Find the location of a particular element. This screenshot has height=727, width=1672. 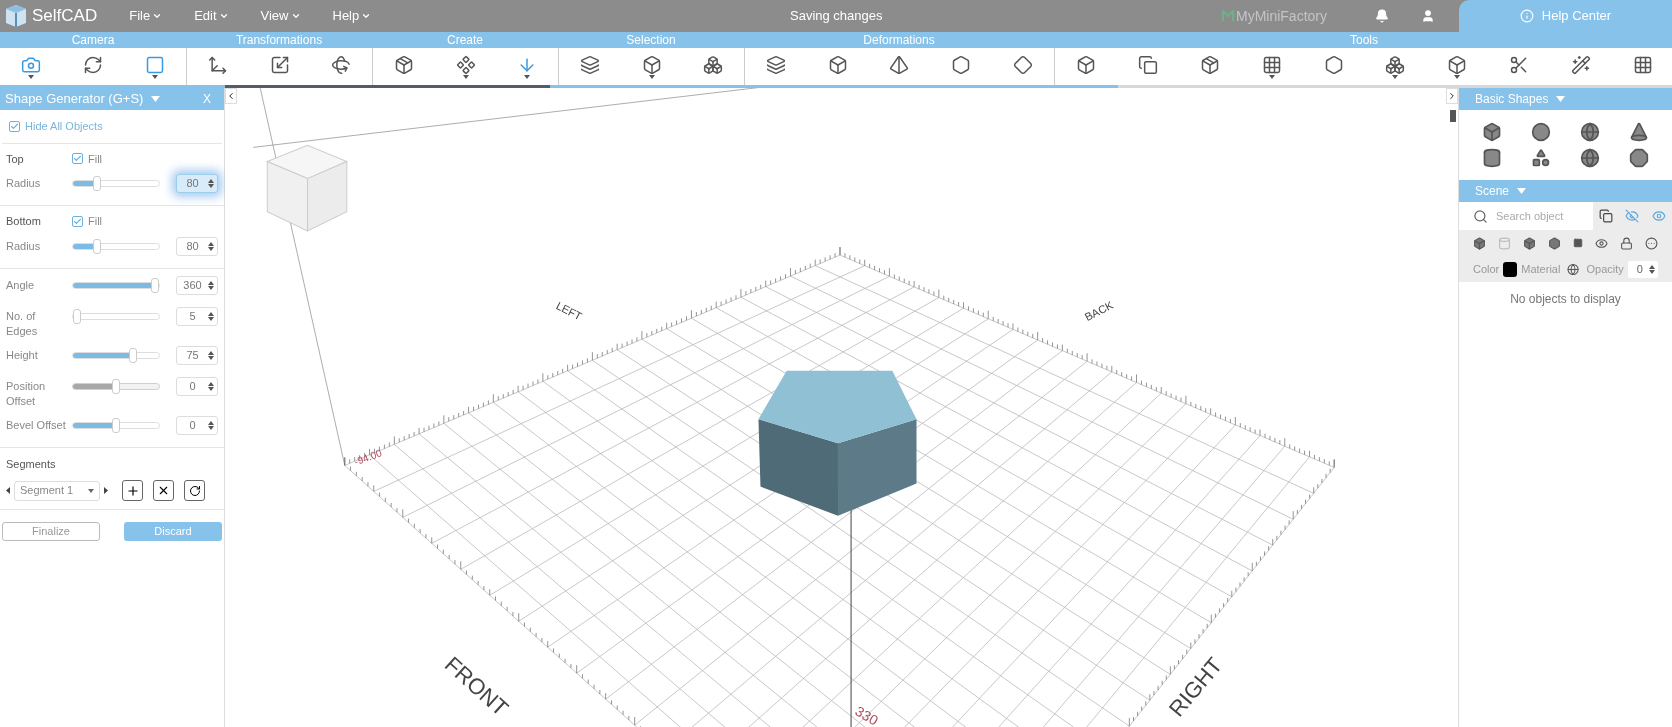

section-label: Deformations is located at coordinates (899, 40).